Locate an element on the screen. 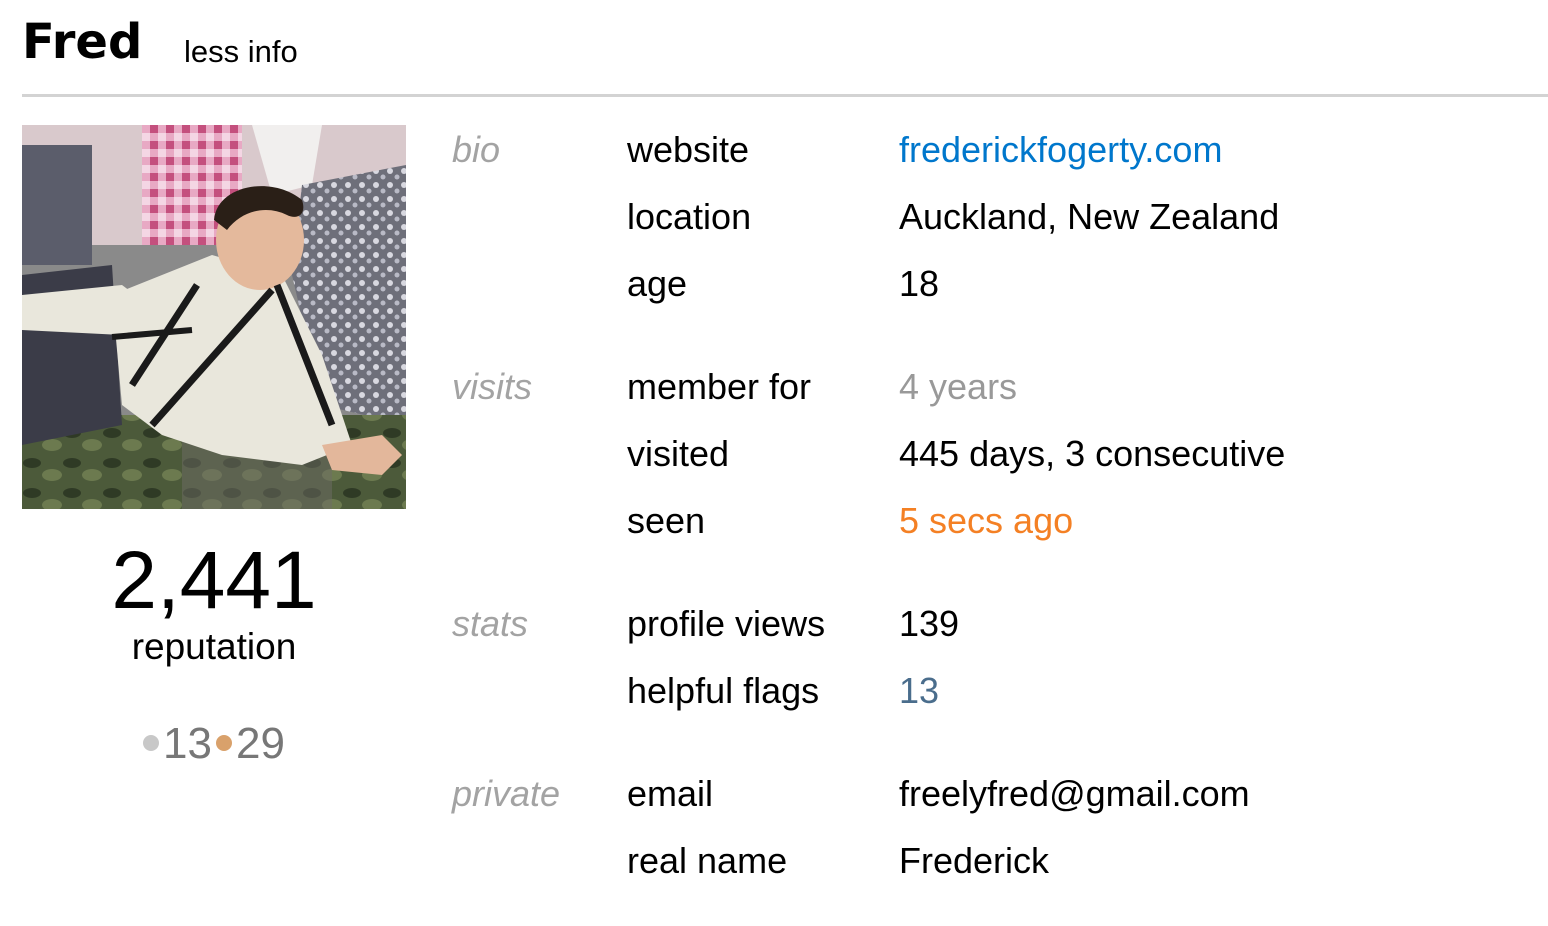 The width and height of the screenshot is (1548, 926). bronze-badges: 29 is located at coordinates (250, 744).